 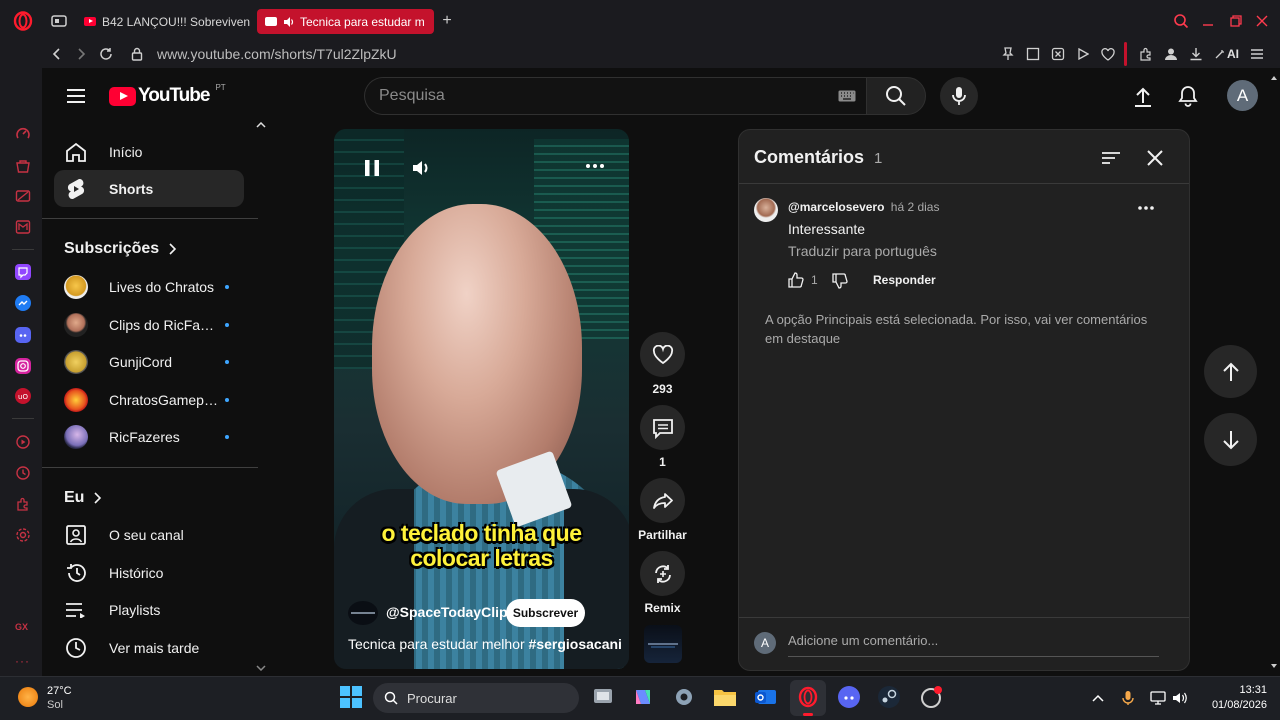 What do you see at coordinates (615, 96) in the screenshot?
I see `search-box: Pesquisa` at bounding box center [615, 96].